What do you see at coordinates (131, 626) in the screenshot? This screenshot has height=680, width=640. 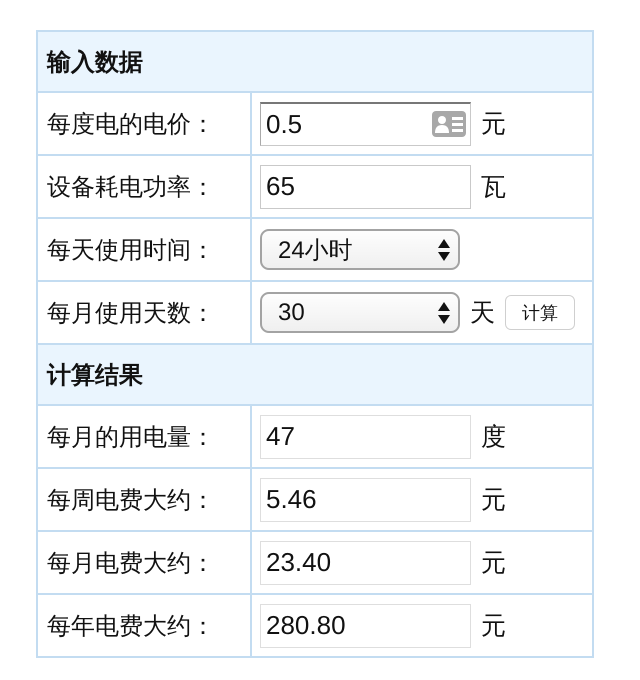 I see `field-label: 每年电费大约：` at bounding box center [131, 626].